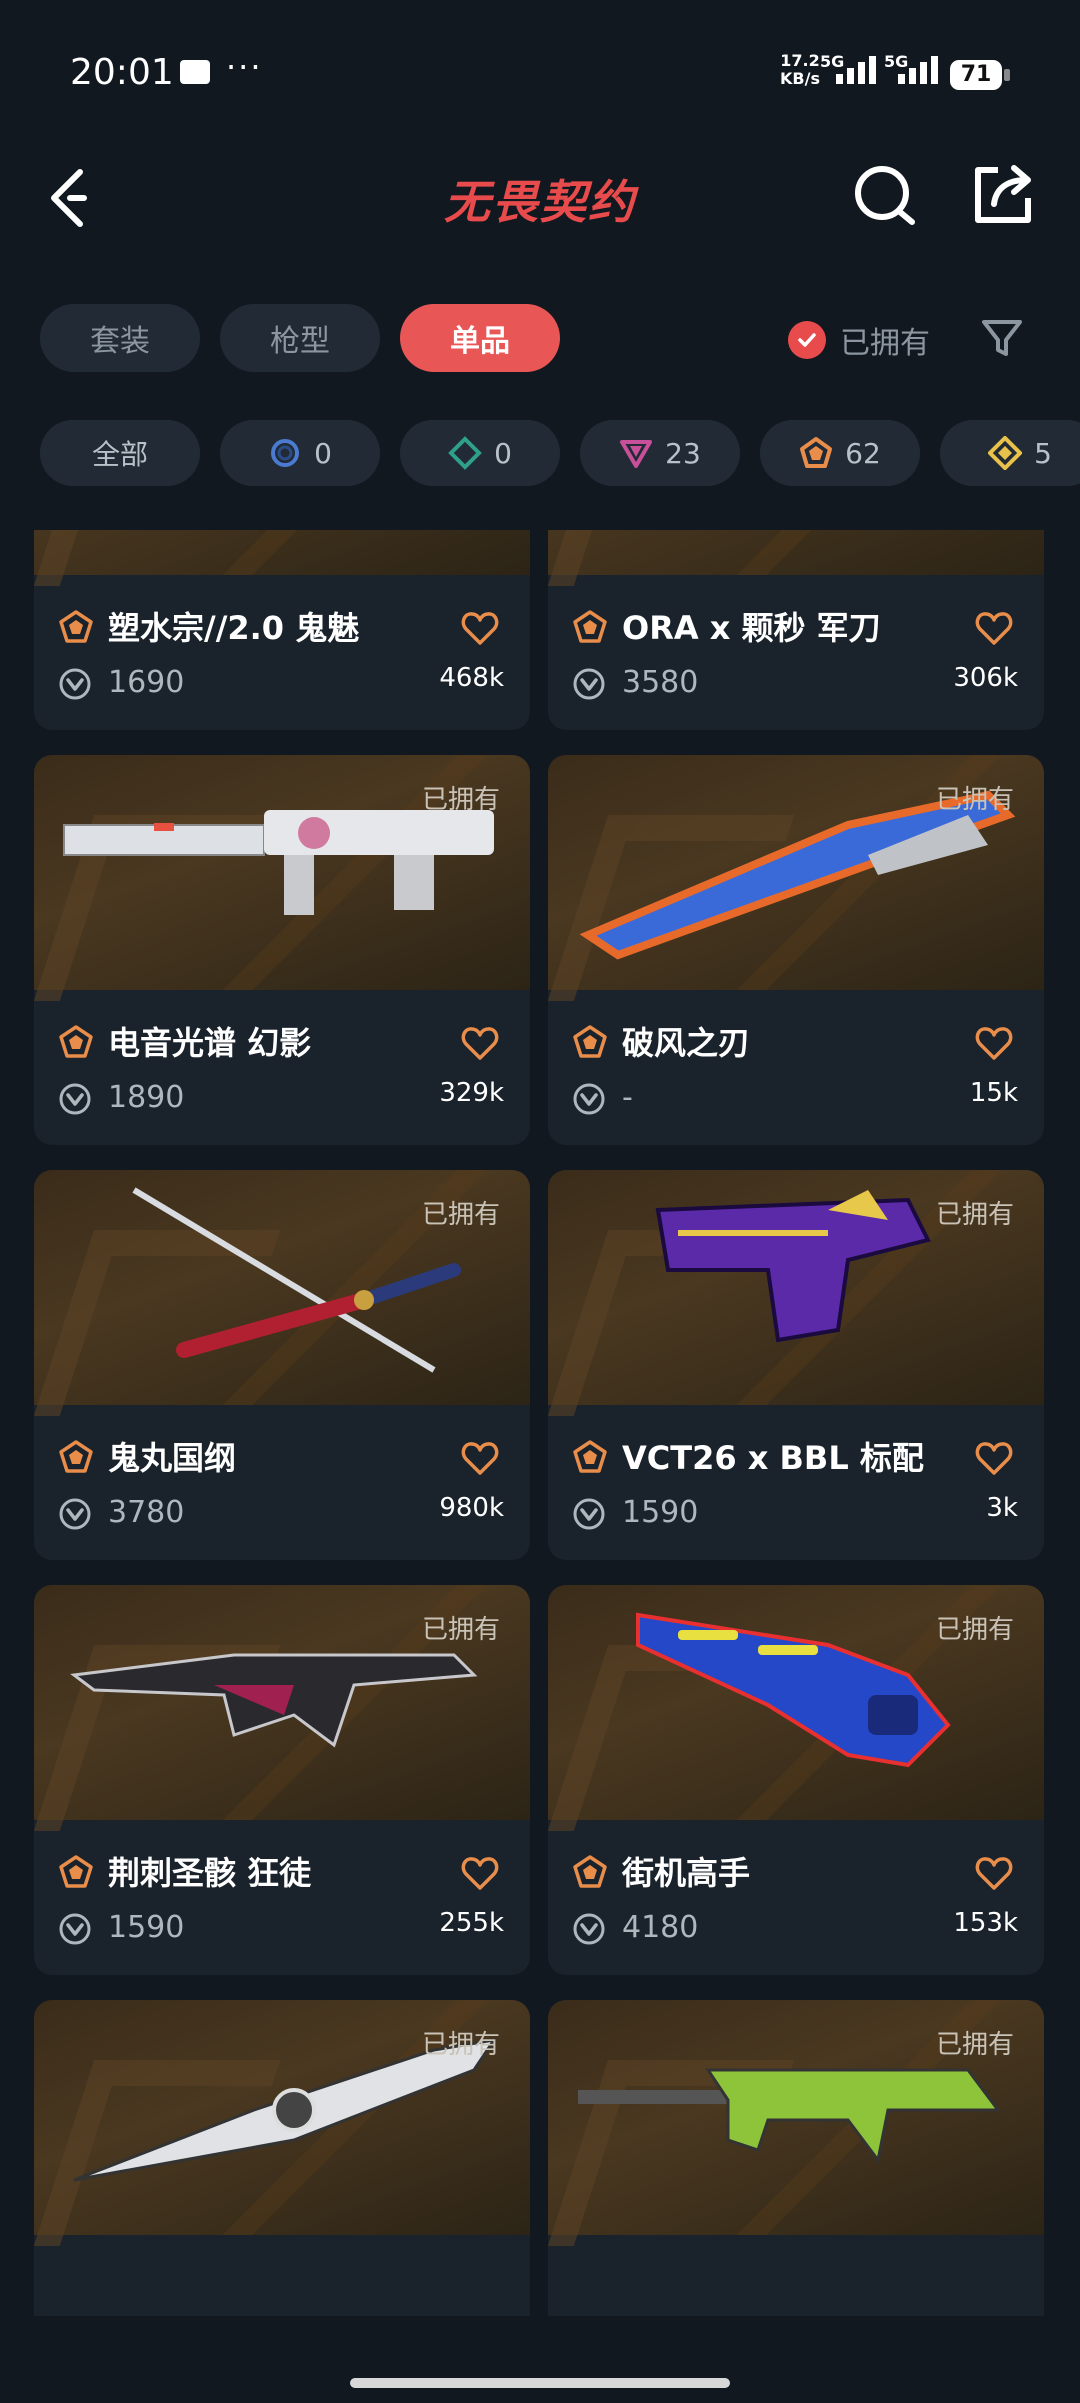 This screenshot has width=1080, height=2403. I want to click on like-count: 980k, so click(471, 1508).